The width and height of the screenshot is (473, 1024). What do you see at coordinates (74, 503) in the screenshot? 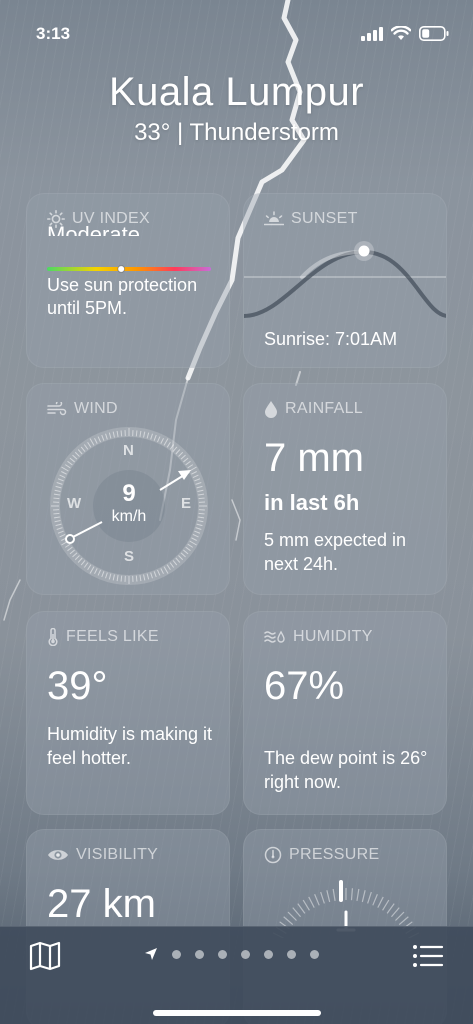
I see `compass-west: W` at bounding box center [74, 503].